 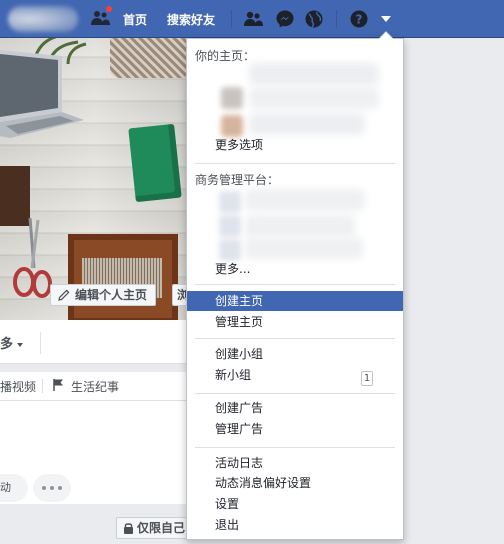 I want to click on menu-create-page: 创建主页, so click(x=295, y=301).